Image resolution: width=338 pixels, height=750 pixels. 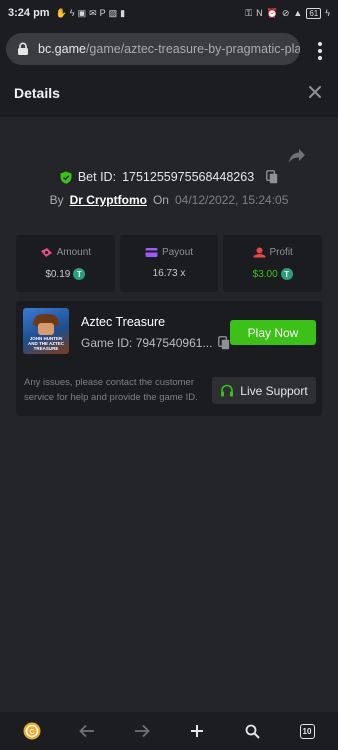 What do you see at coordinates (169, 731) in the screenshot?
I see `browser-bottom-nav: C 10` at bounding box center [169, 731].